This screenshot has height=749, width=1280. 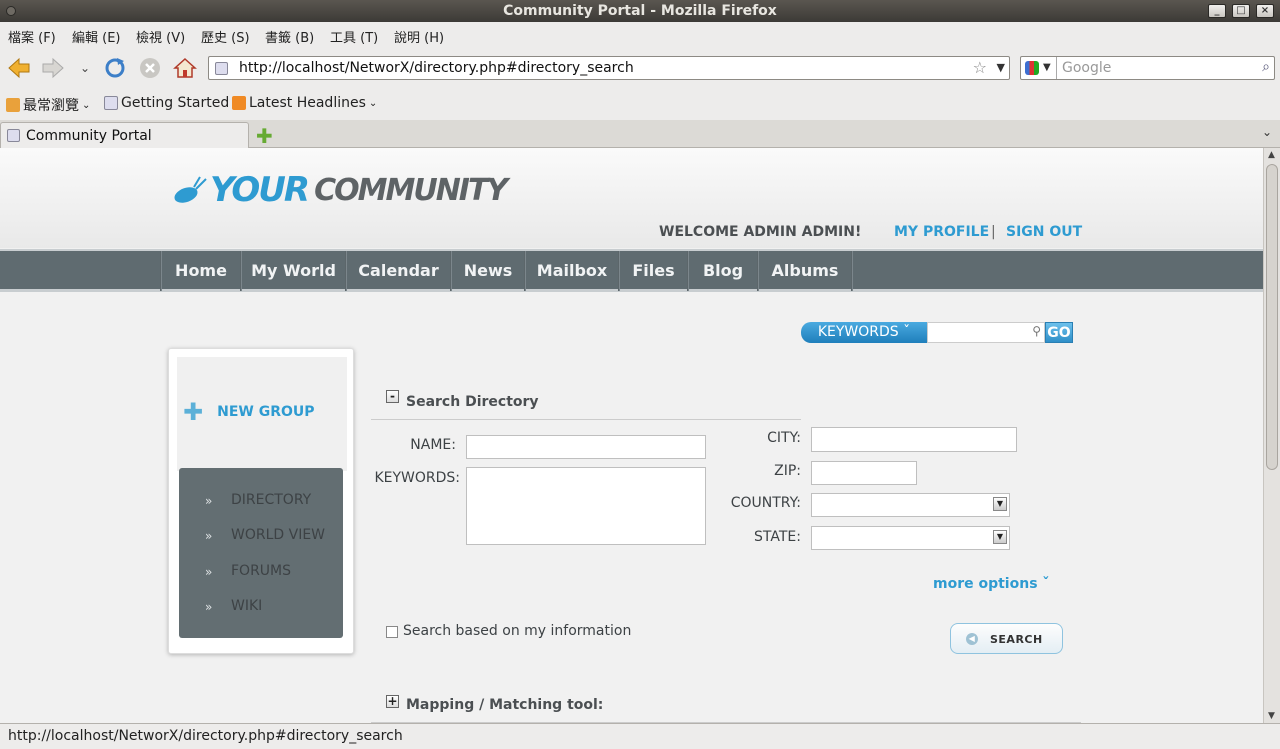 What do you see at coordinates (304, 103) in the screenshot?
I see `bookmark-latest-headlines: Latest Headlines ⌄` at bounding box center [304, 103].